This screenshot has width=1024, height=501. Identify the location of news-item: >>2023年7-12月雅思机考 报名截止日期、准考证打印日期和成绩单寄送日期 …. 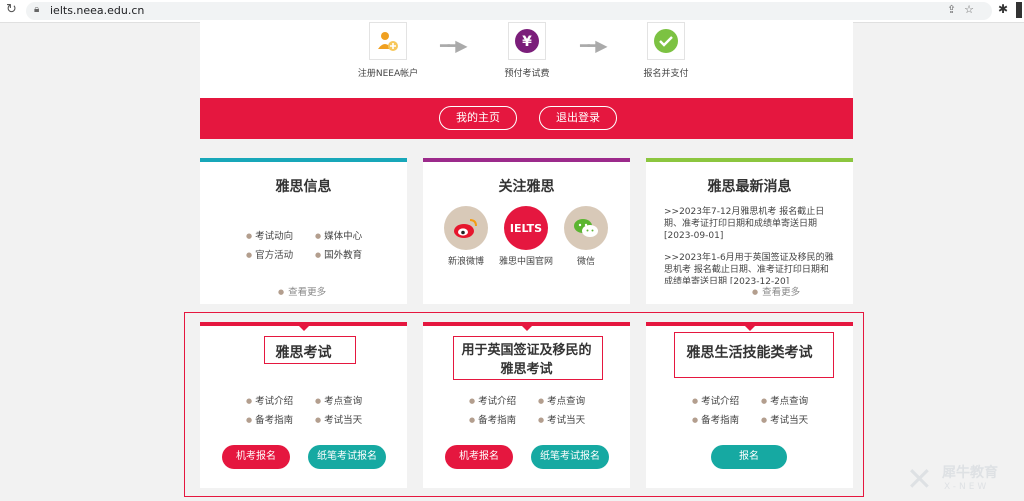
(749, 226).